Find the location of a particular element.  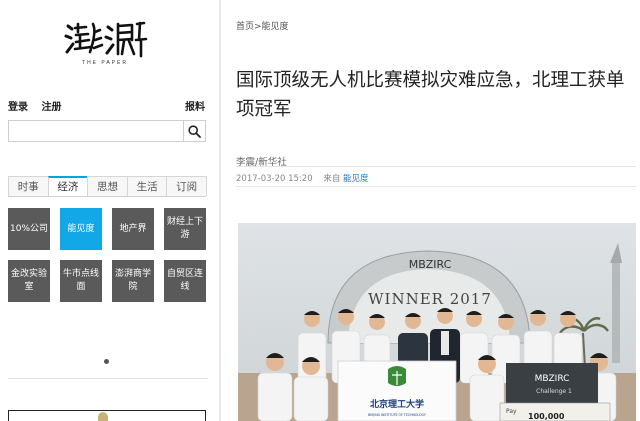

check-pay-label: Pay is located at coordinates (511, 411).